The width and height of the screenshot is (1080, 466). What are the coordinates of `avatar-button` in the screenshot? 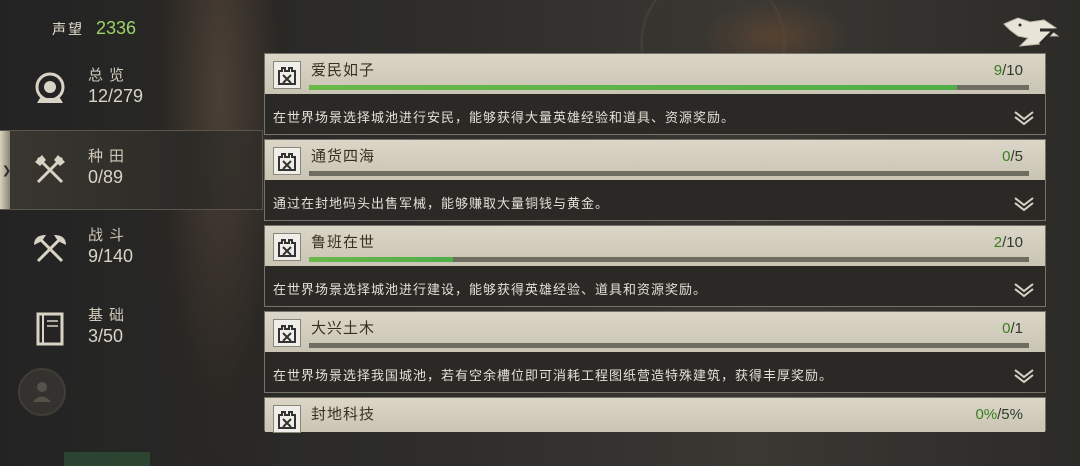 It's located at (42, 392).